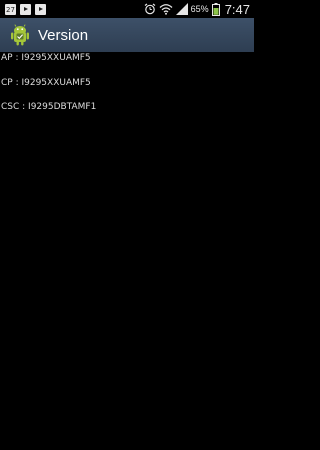 The image size is (320, 450). What do you see at coordinates (181, 9) in the screenshot?
I see `signal-icon` at bounding box center [181, 9].